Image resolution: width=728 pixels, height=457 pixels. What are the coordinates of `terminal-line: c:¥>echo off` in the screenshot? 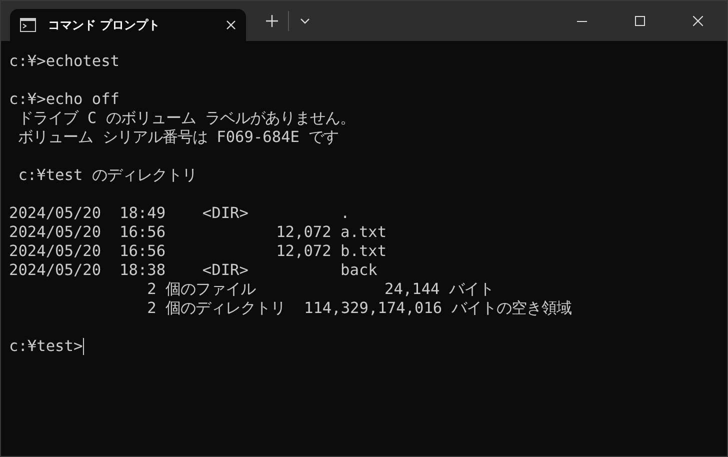 It's located at (64, 99).